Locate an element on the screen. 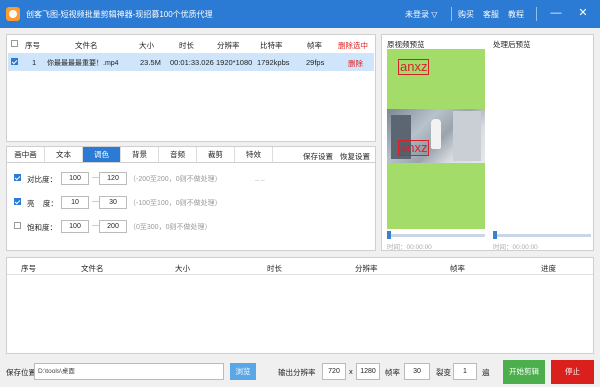  contrast-checkbox is located at coordinates (17, 177).